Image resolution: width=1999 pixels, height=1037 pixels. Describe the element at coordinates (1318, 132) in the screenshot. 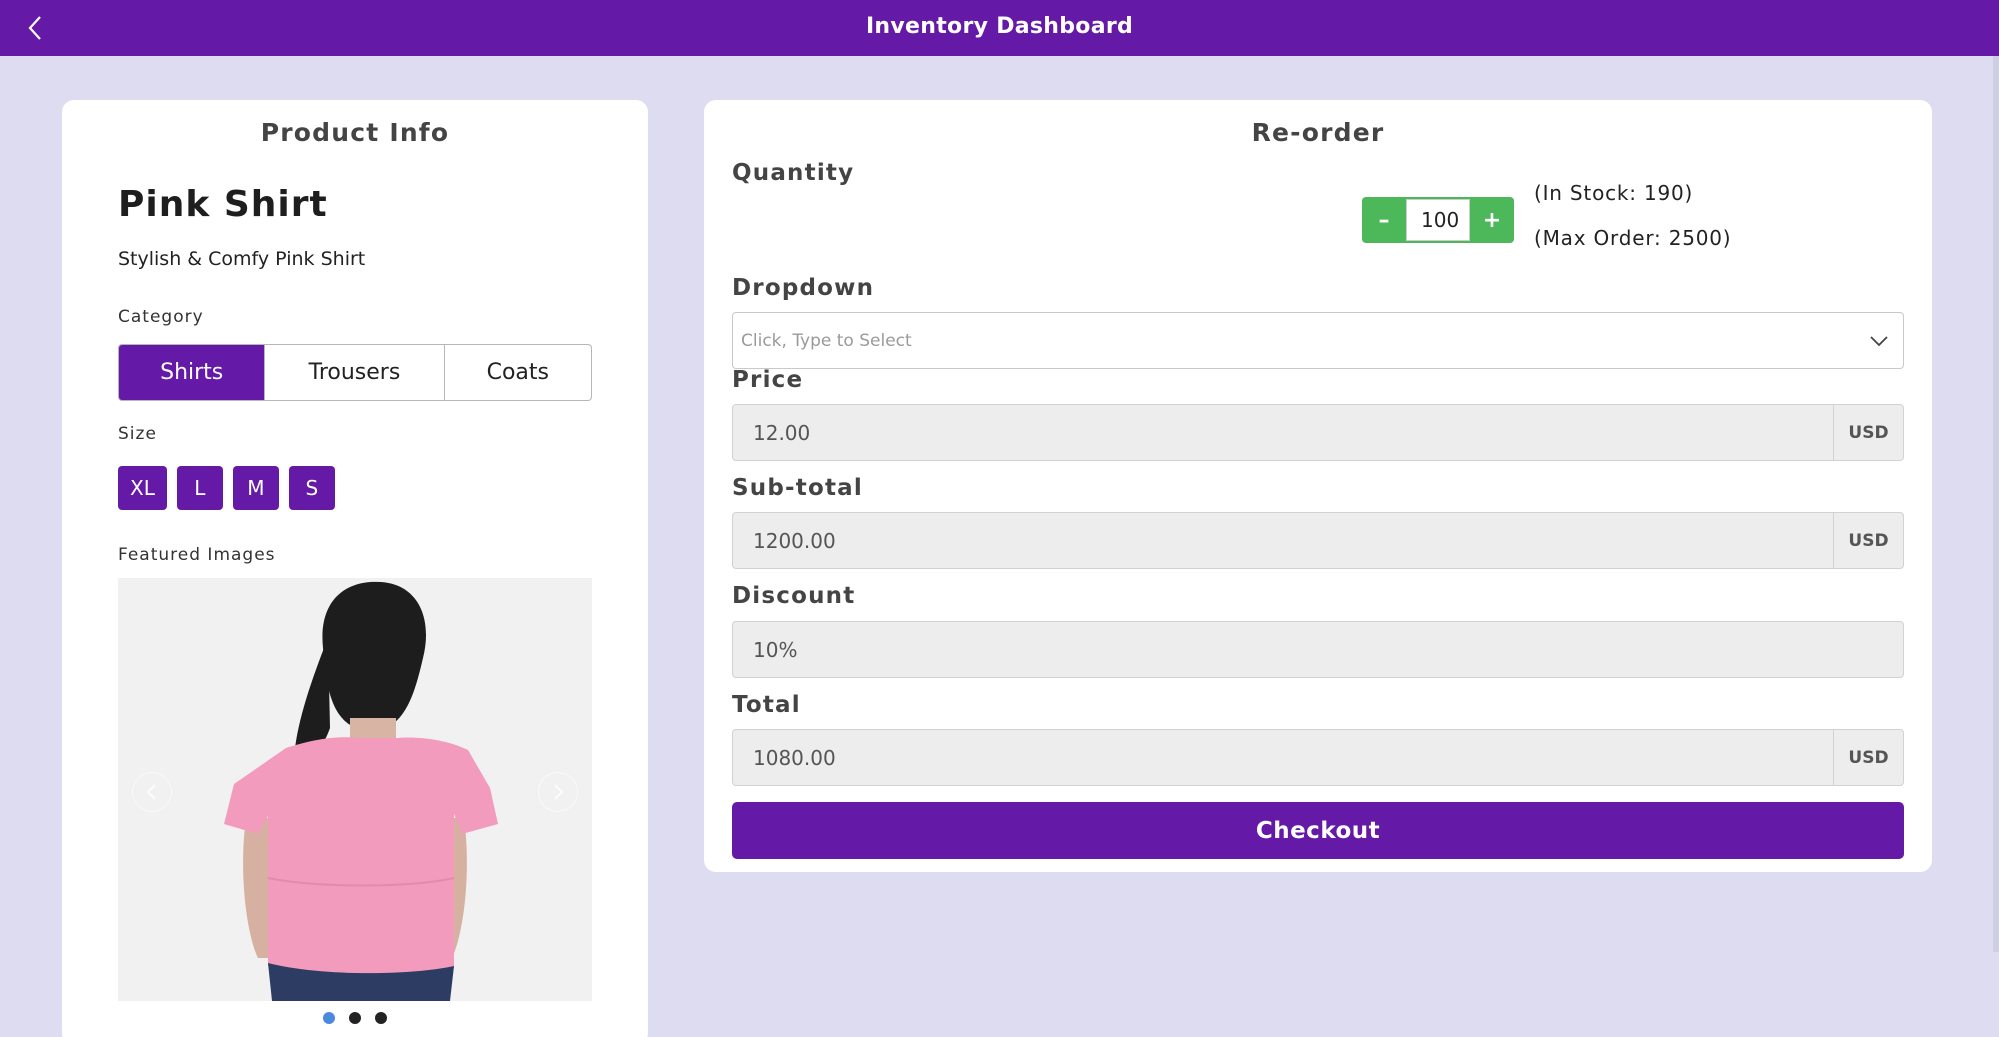

I see `reorder-title: Re-order` at that location.